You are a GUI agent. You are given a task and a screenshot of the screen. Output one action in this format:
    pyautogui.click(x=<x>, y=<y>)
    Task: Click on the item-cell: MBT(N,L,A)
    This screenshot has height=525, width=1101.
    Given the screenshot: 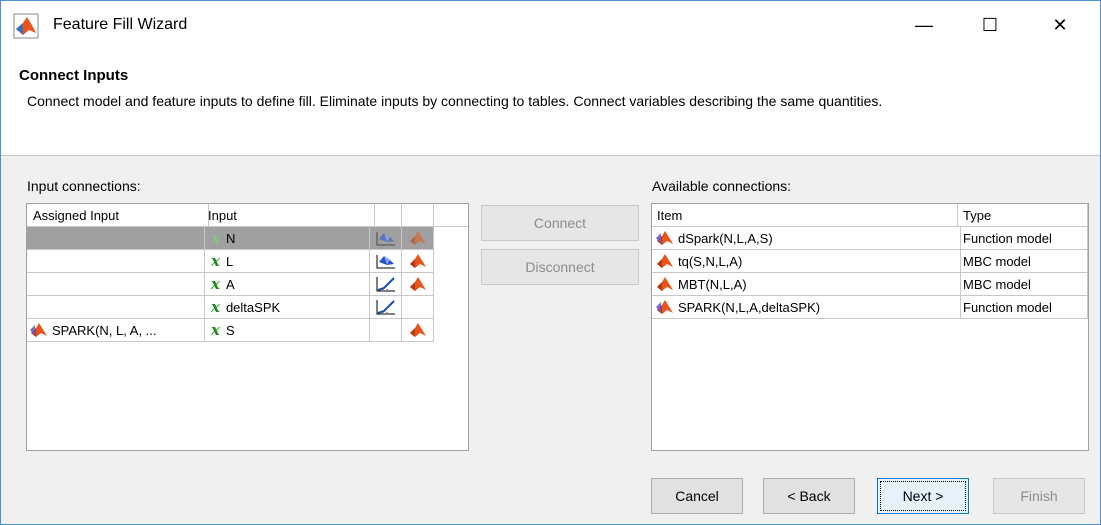 What is the action you would take?
    pyautogui.click(x=806, y=284)
    